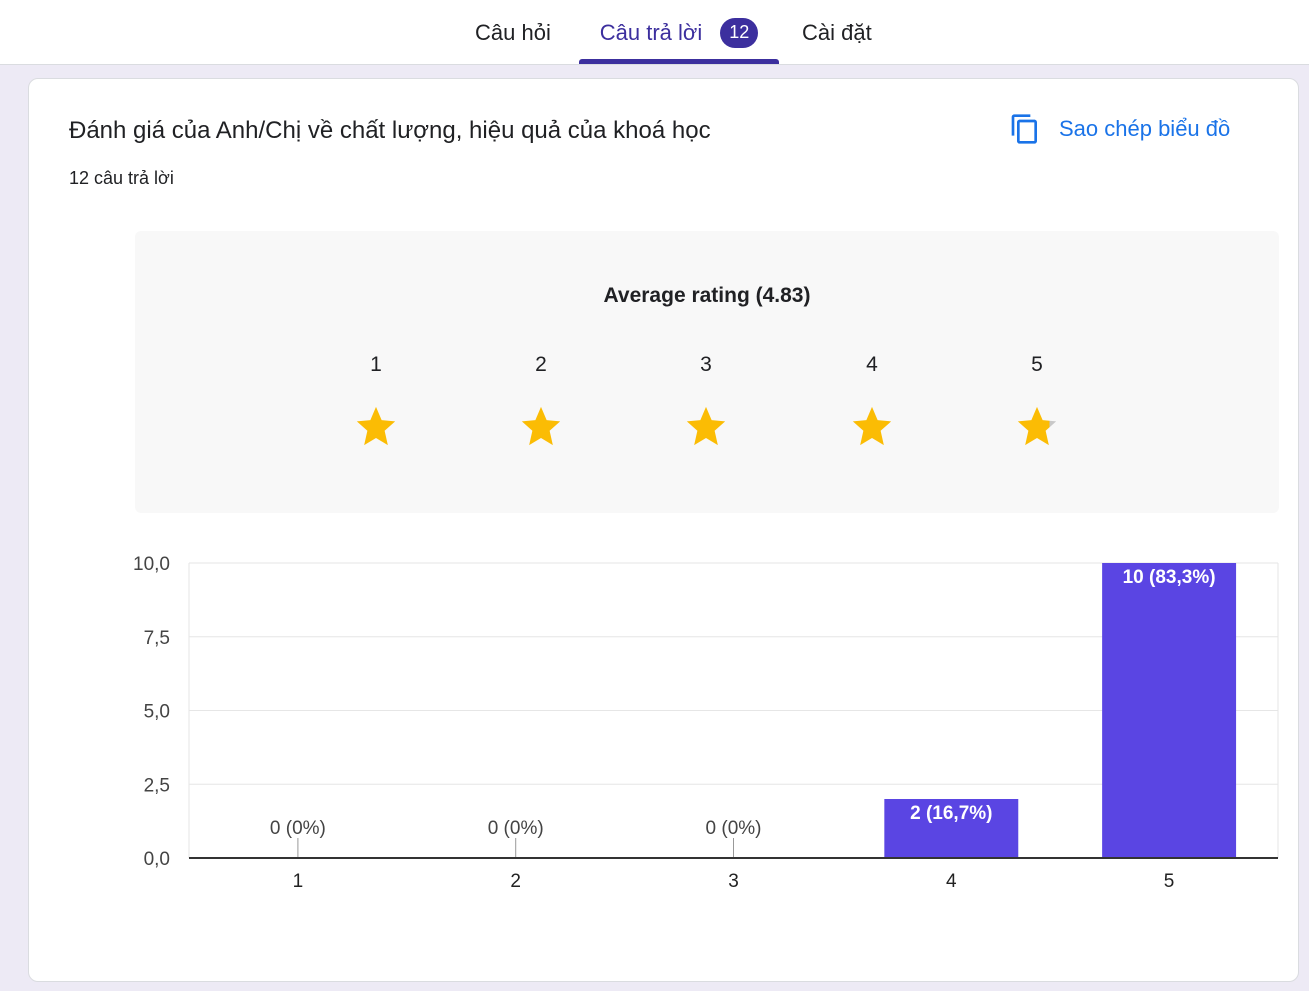 The image size is (1309, 991). What do you see at coordinates (1169, 577) in the screenshot?
I see `bar-data-label: 10 (83,3%)` at bounding box center [1169, 577].